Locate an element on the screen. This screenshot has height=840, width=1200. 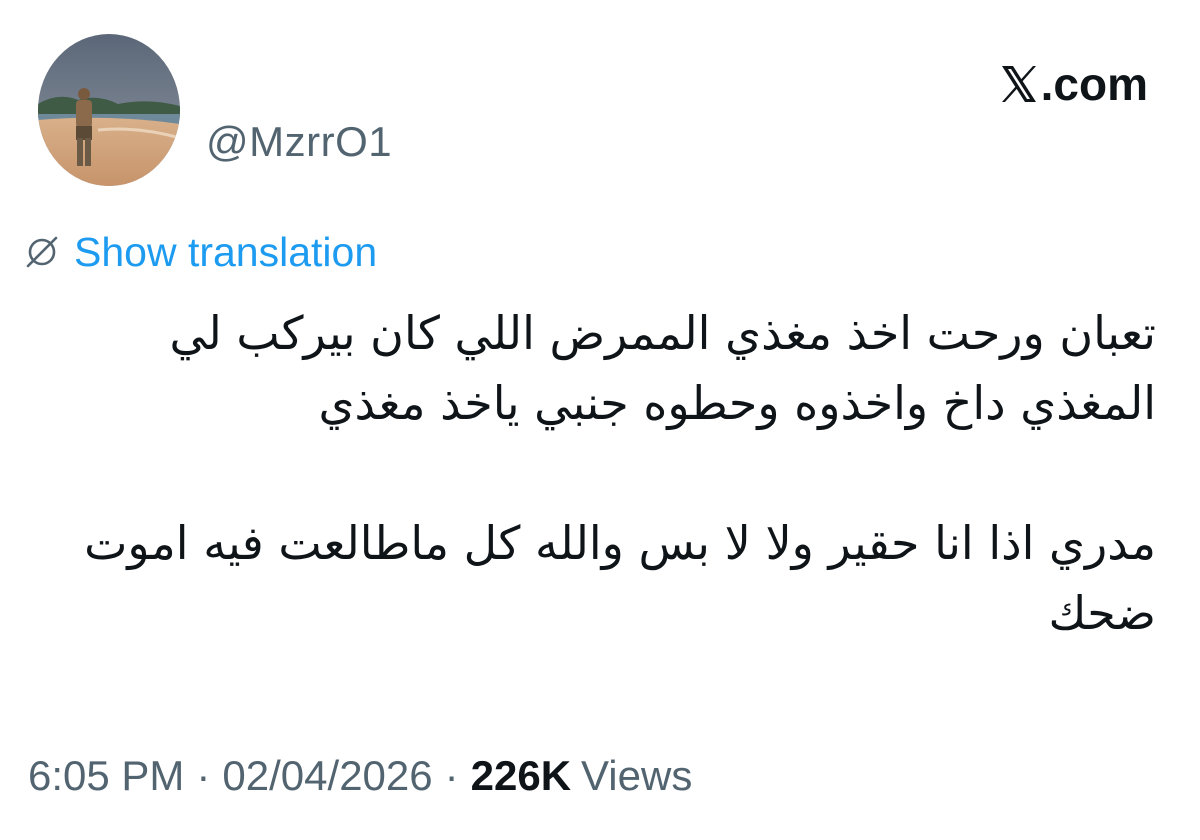
brand-domain-label: .com is located at coordinates (1094, 84).